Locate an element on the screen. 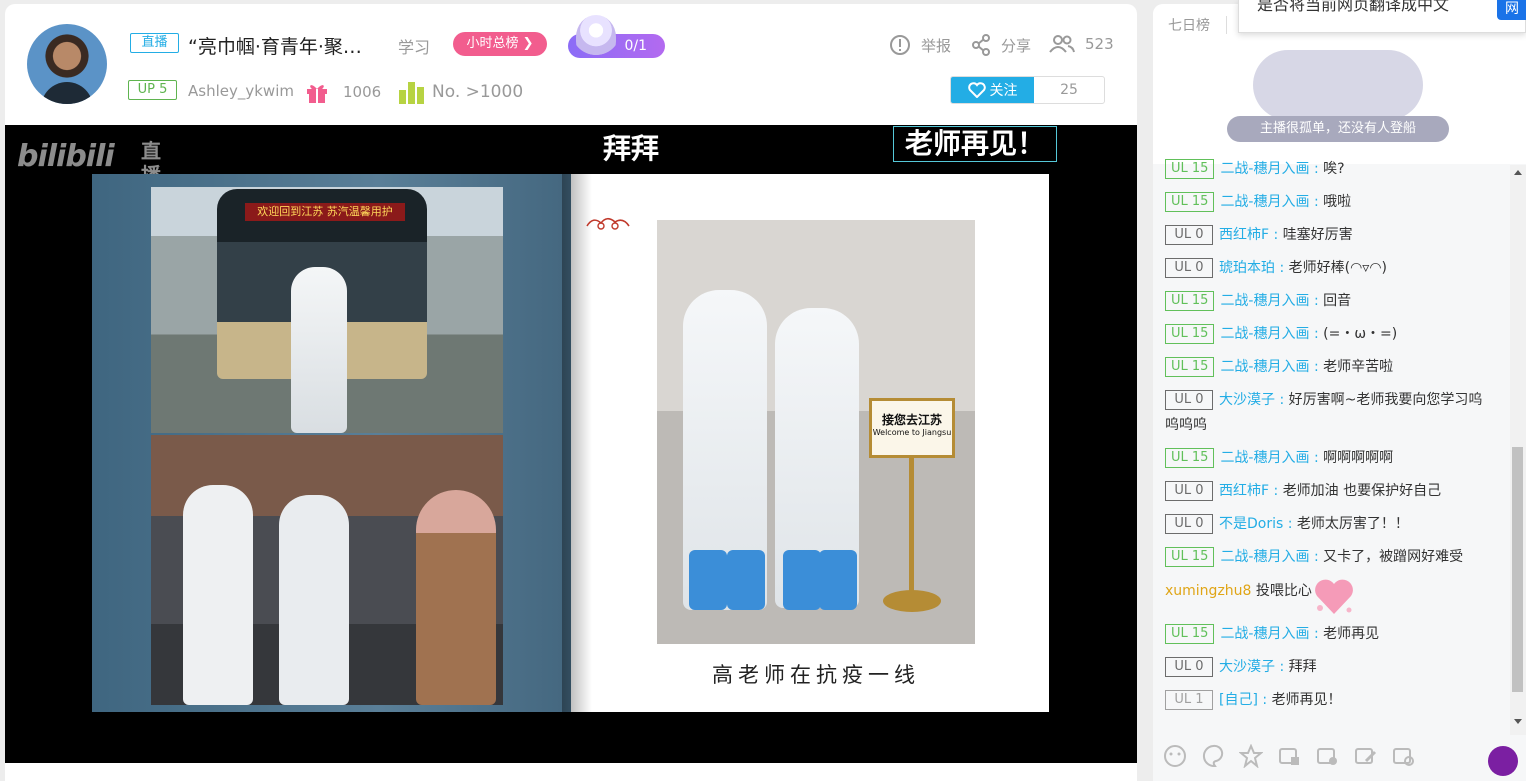 The width and height of the screenshot is (1526, 781). chat-message: UL 15 二战-穗月入画 : (=・ω・=) is located at coordinates (1330, 334).